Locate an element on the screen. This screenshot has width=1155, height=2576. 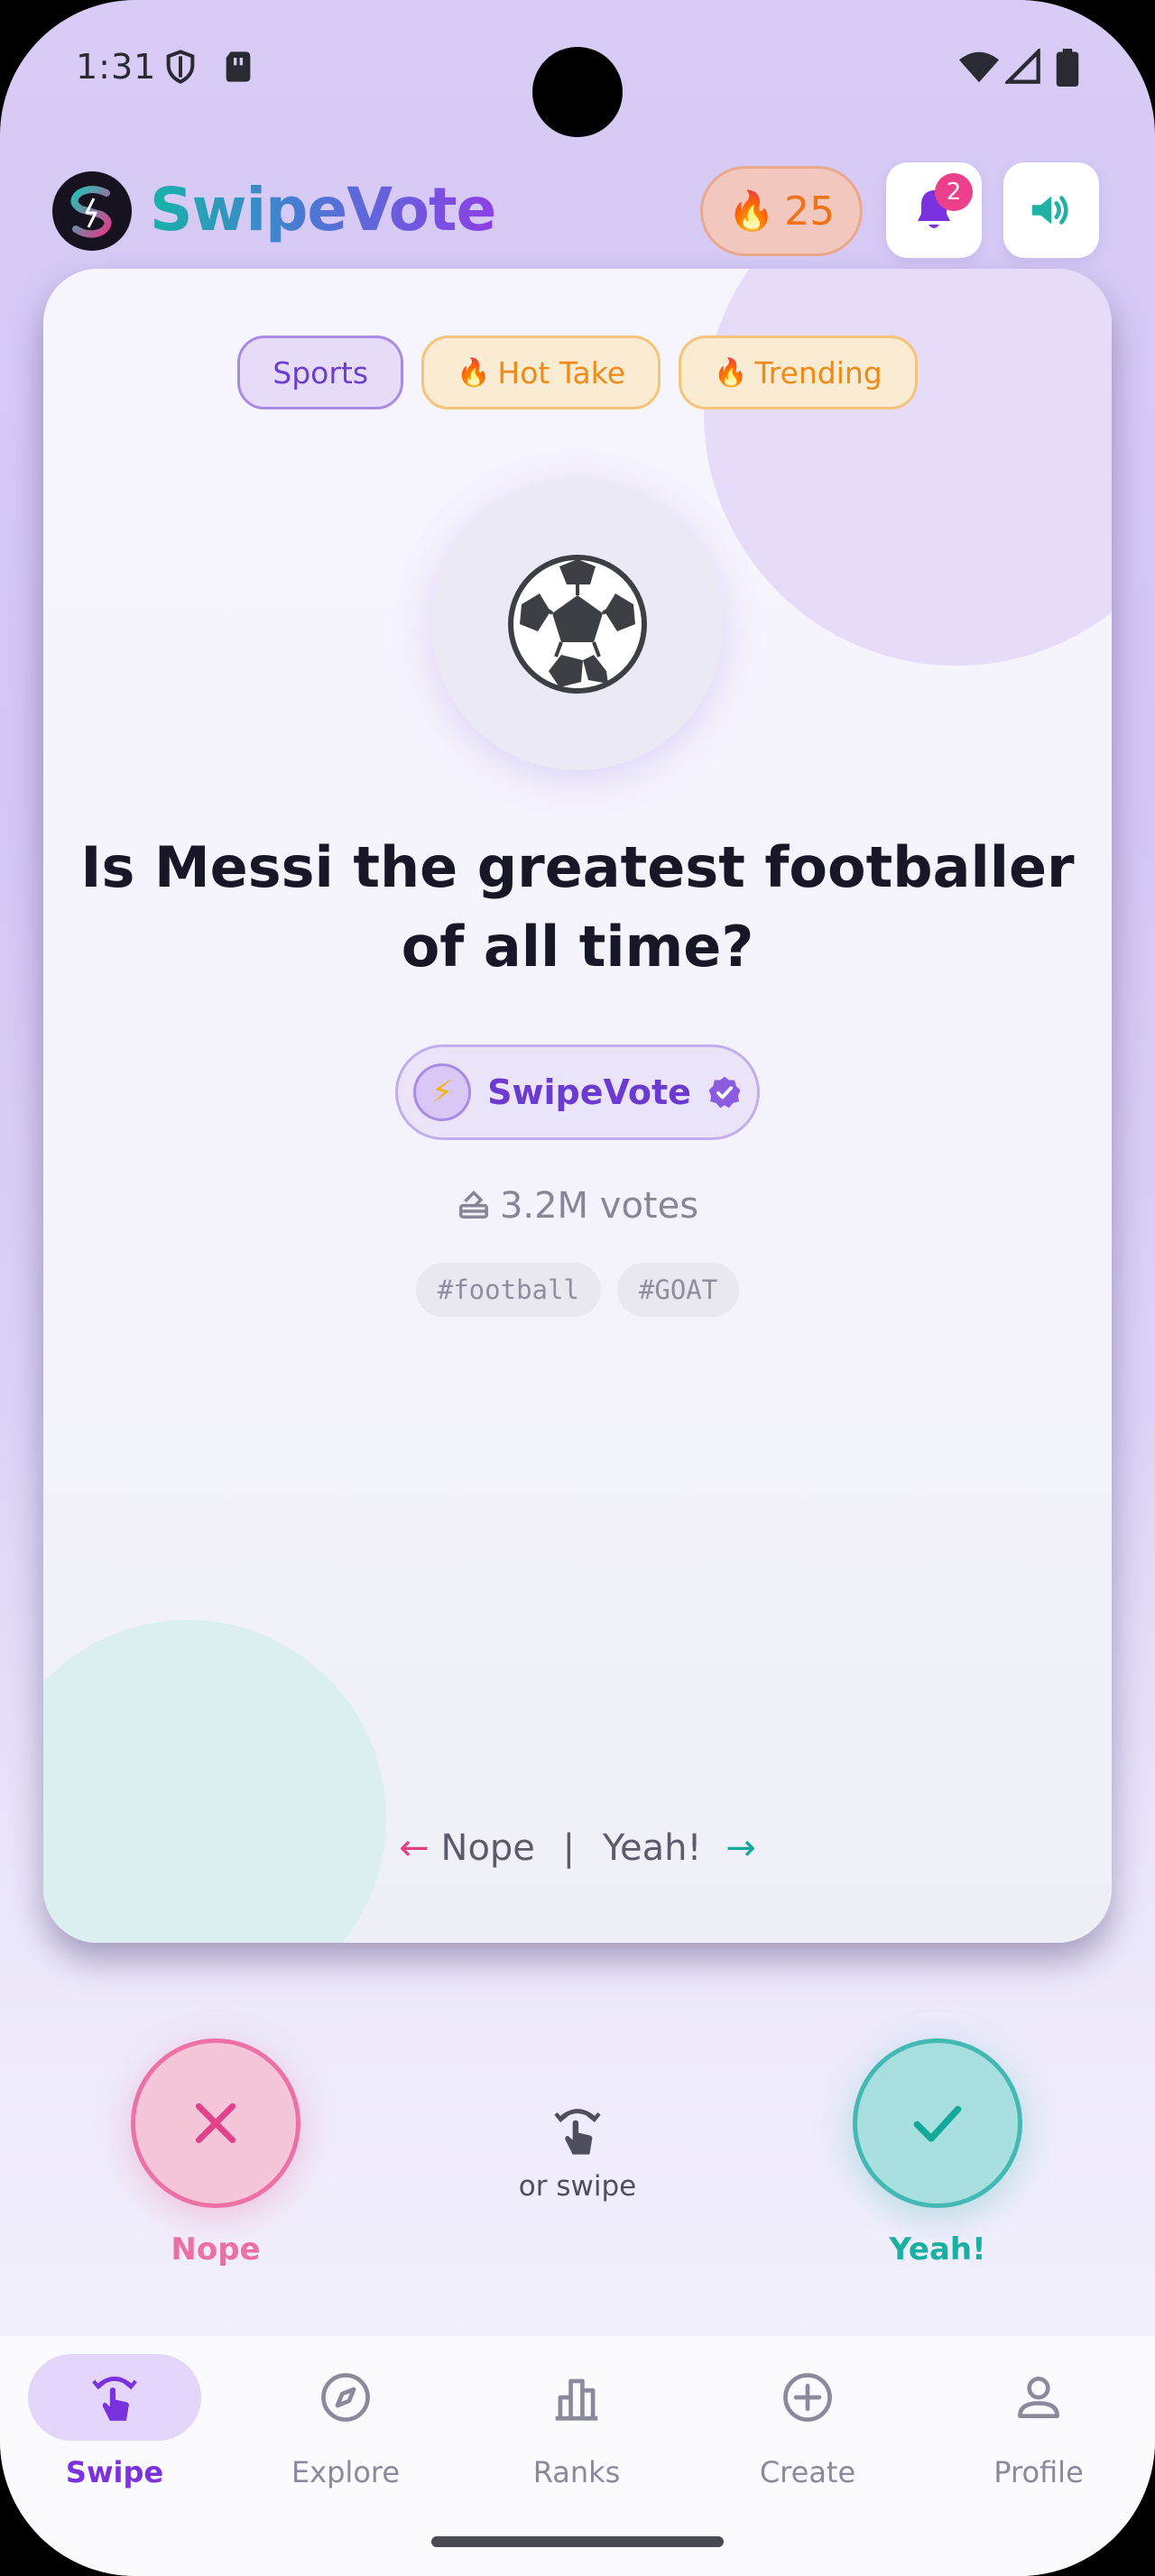
chip-trending: 🔥 Trending is located at coordinates (798, 372).